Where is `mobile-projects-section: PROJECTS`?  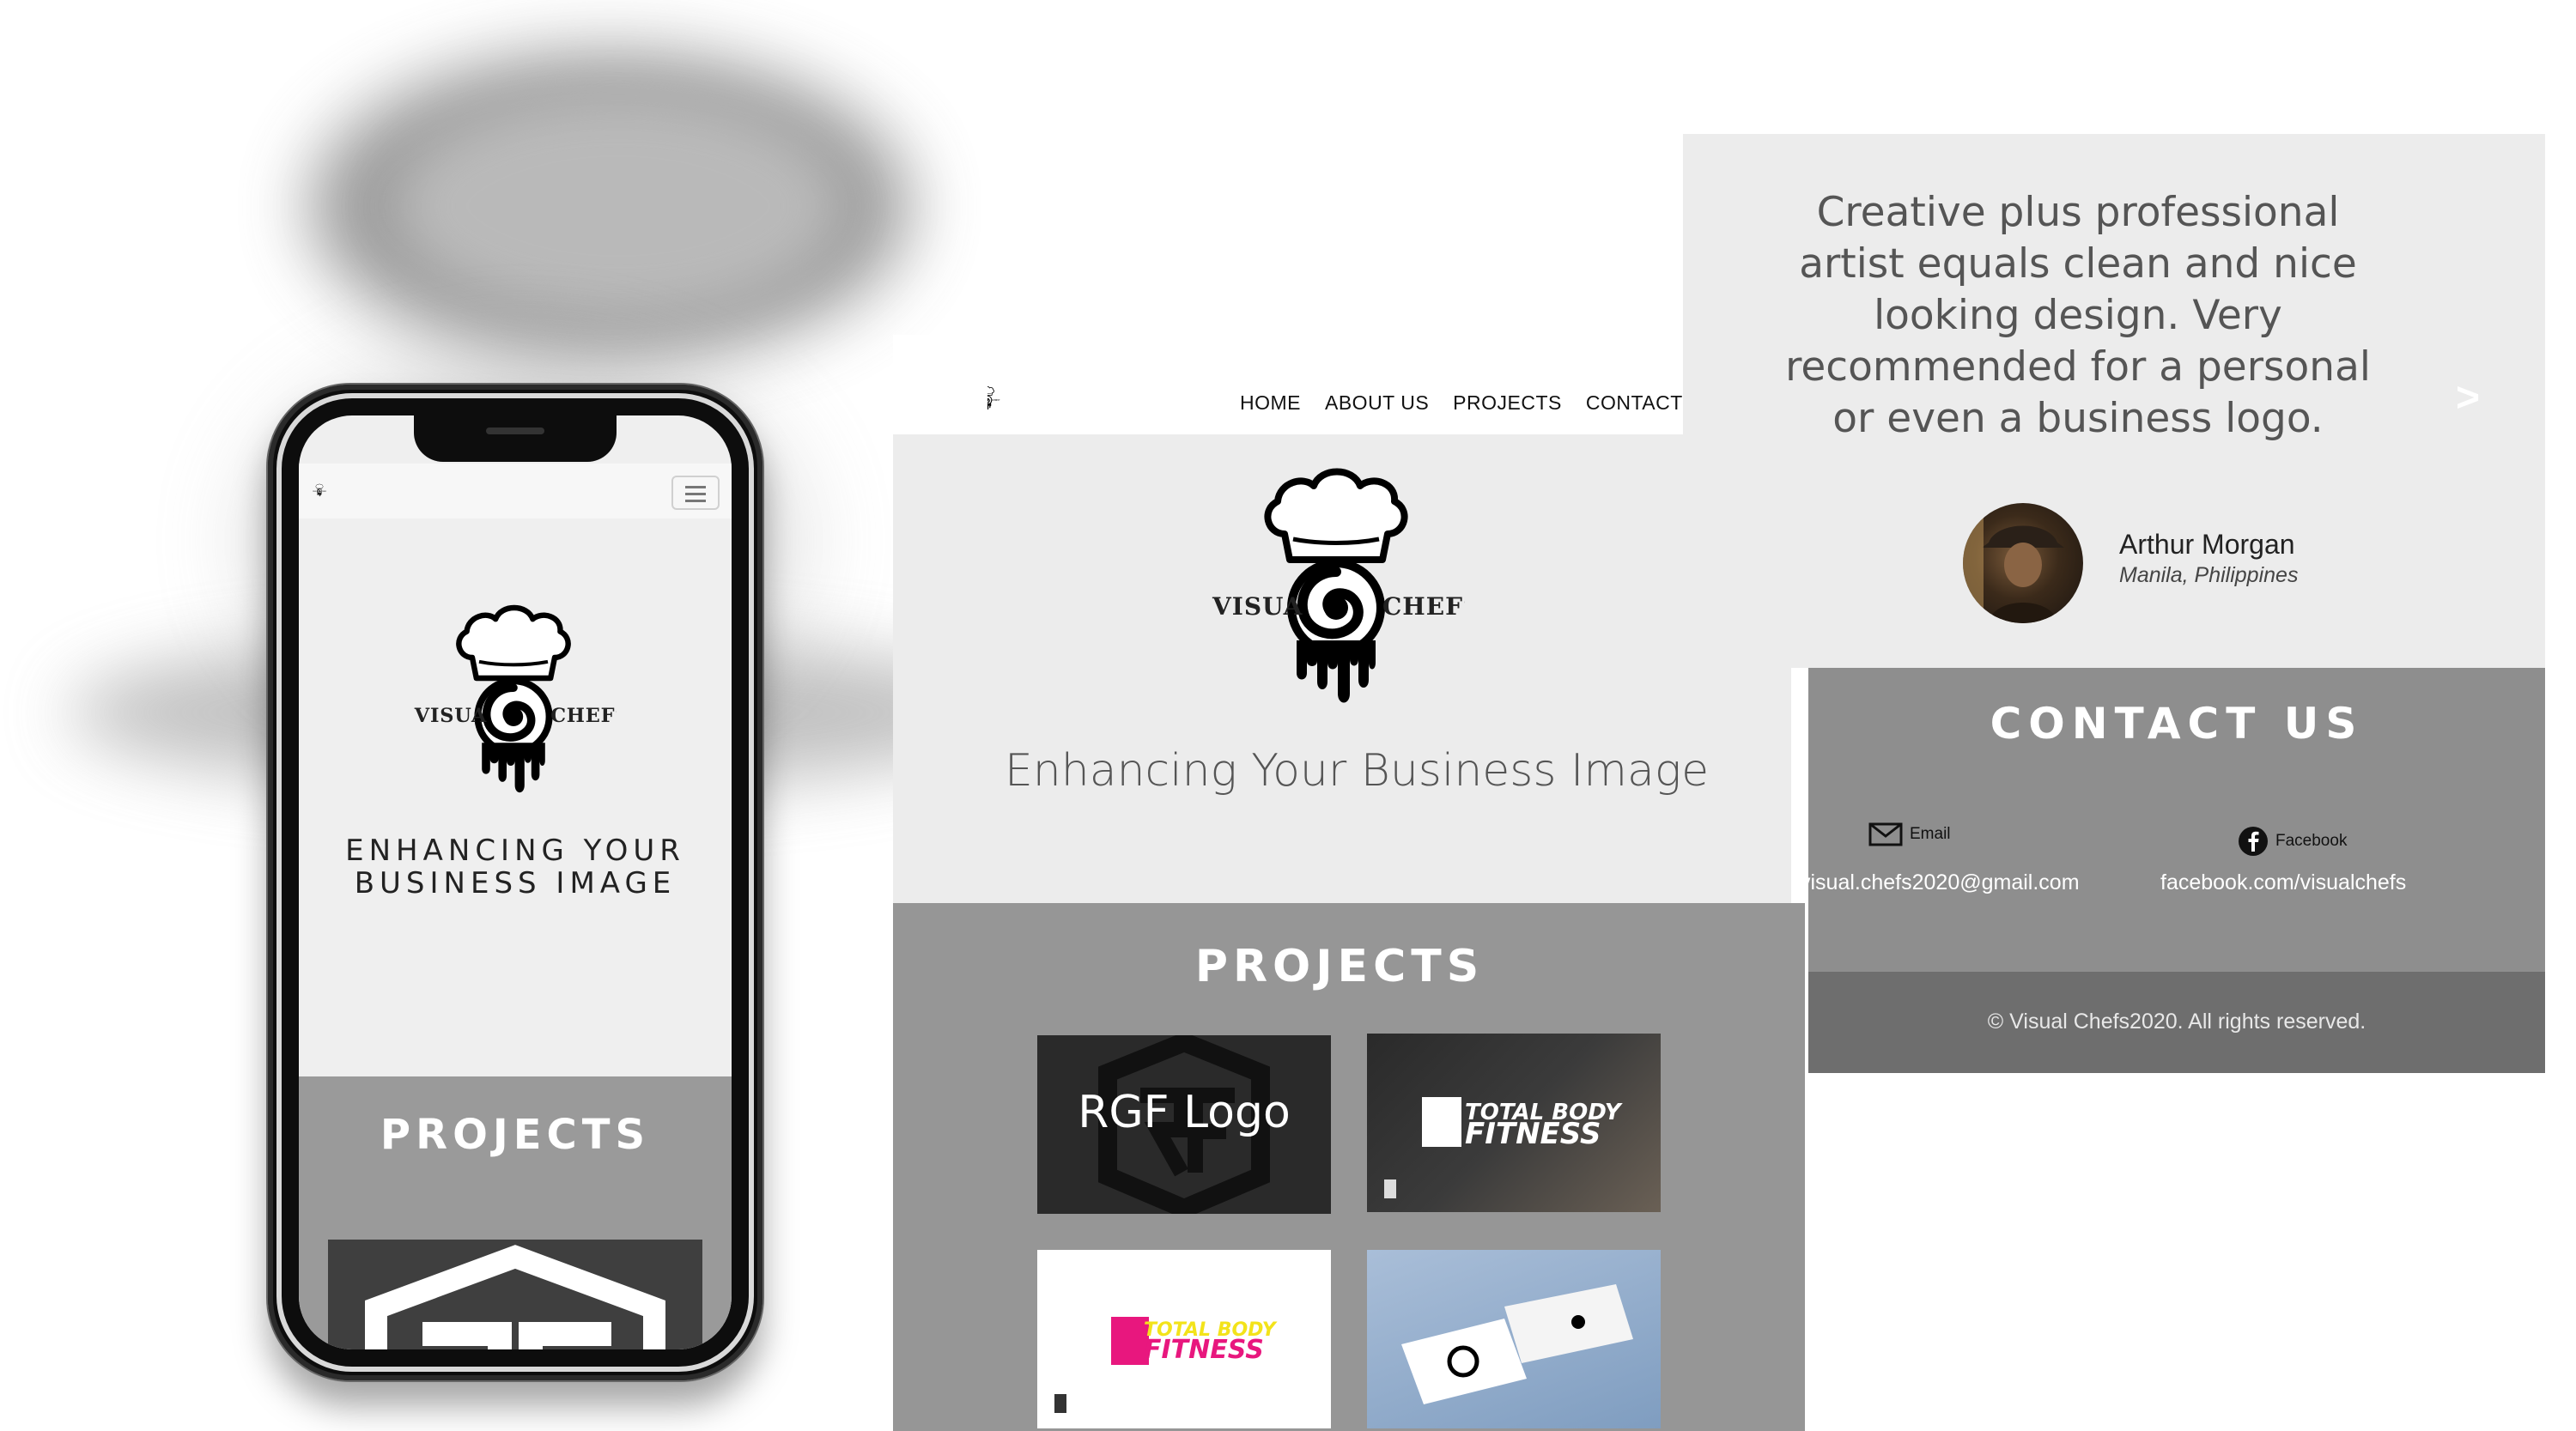 mobile-projects-section: PROJECTS is located at coordinates (515, 1213).